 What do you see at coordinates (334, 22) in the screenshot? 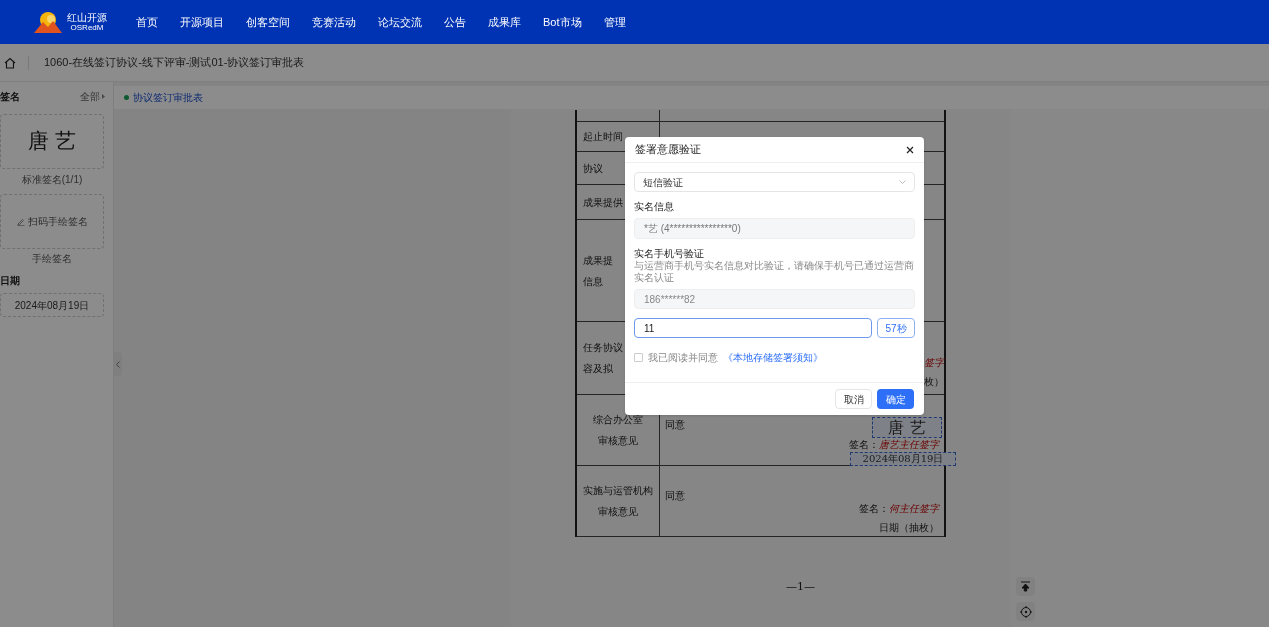
I see `nav-link: 竞赛活动` at bounding box center [334, 22].